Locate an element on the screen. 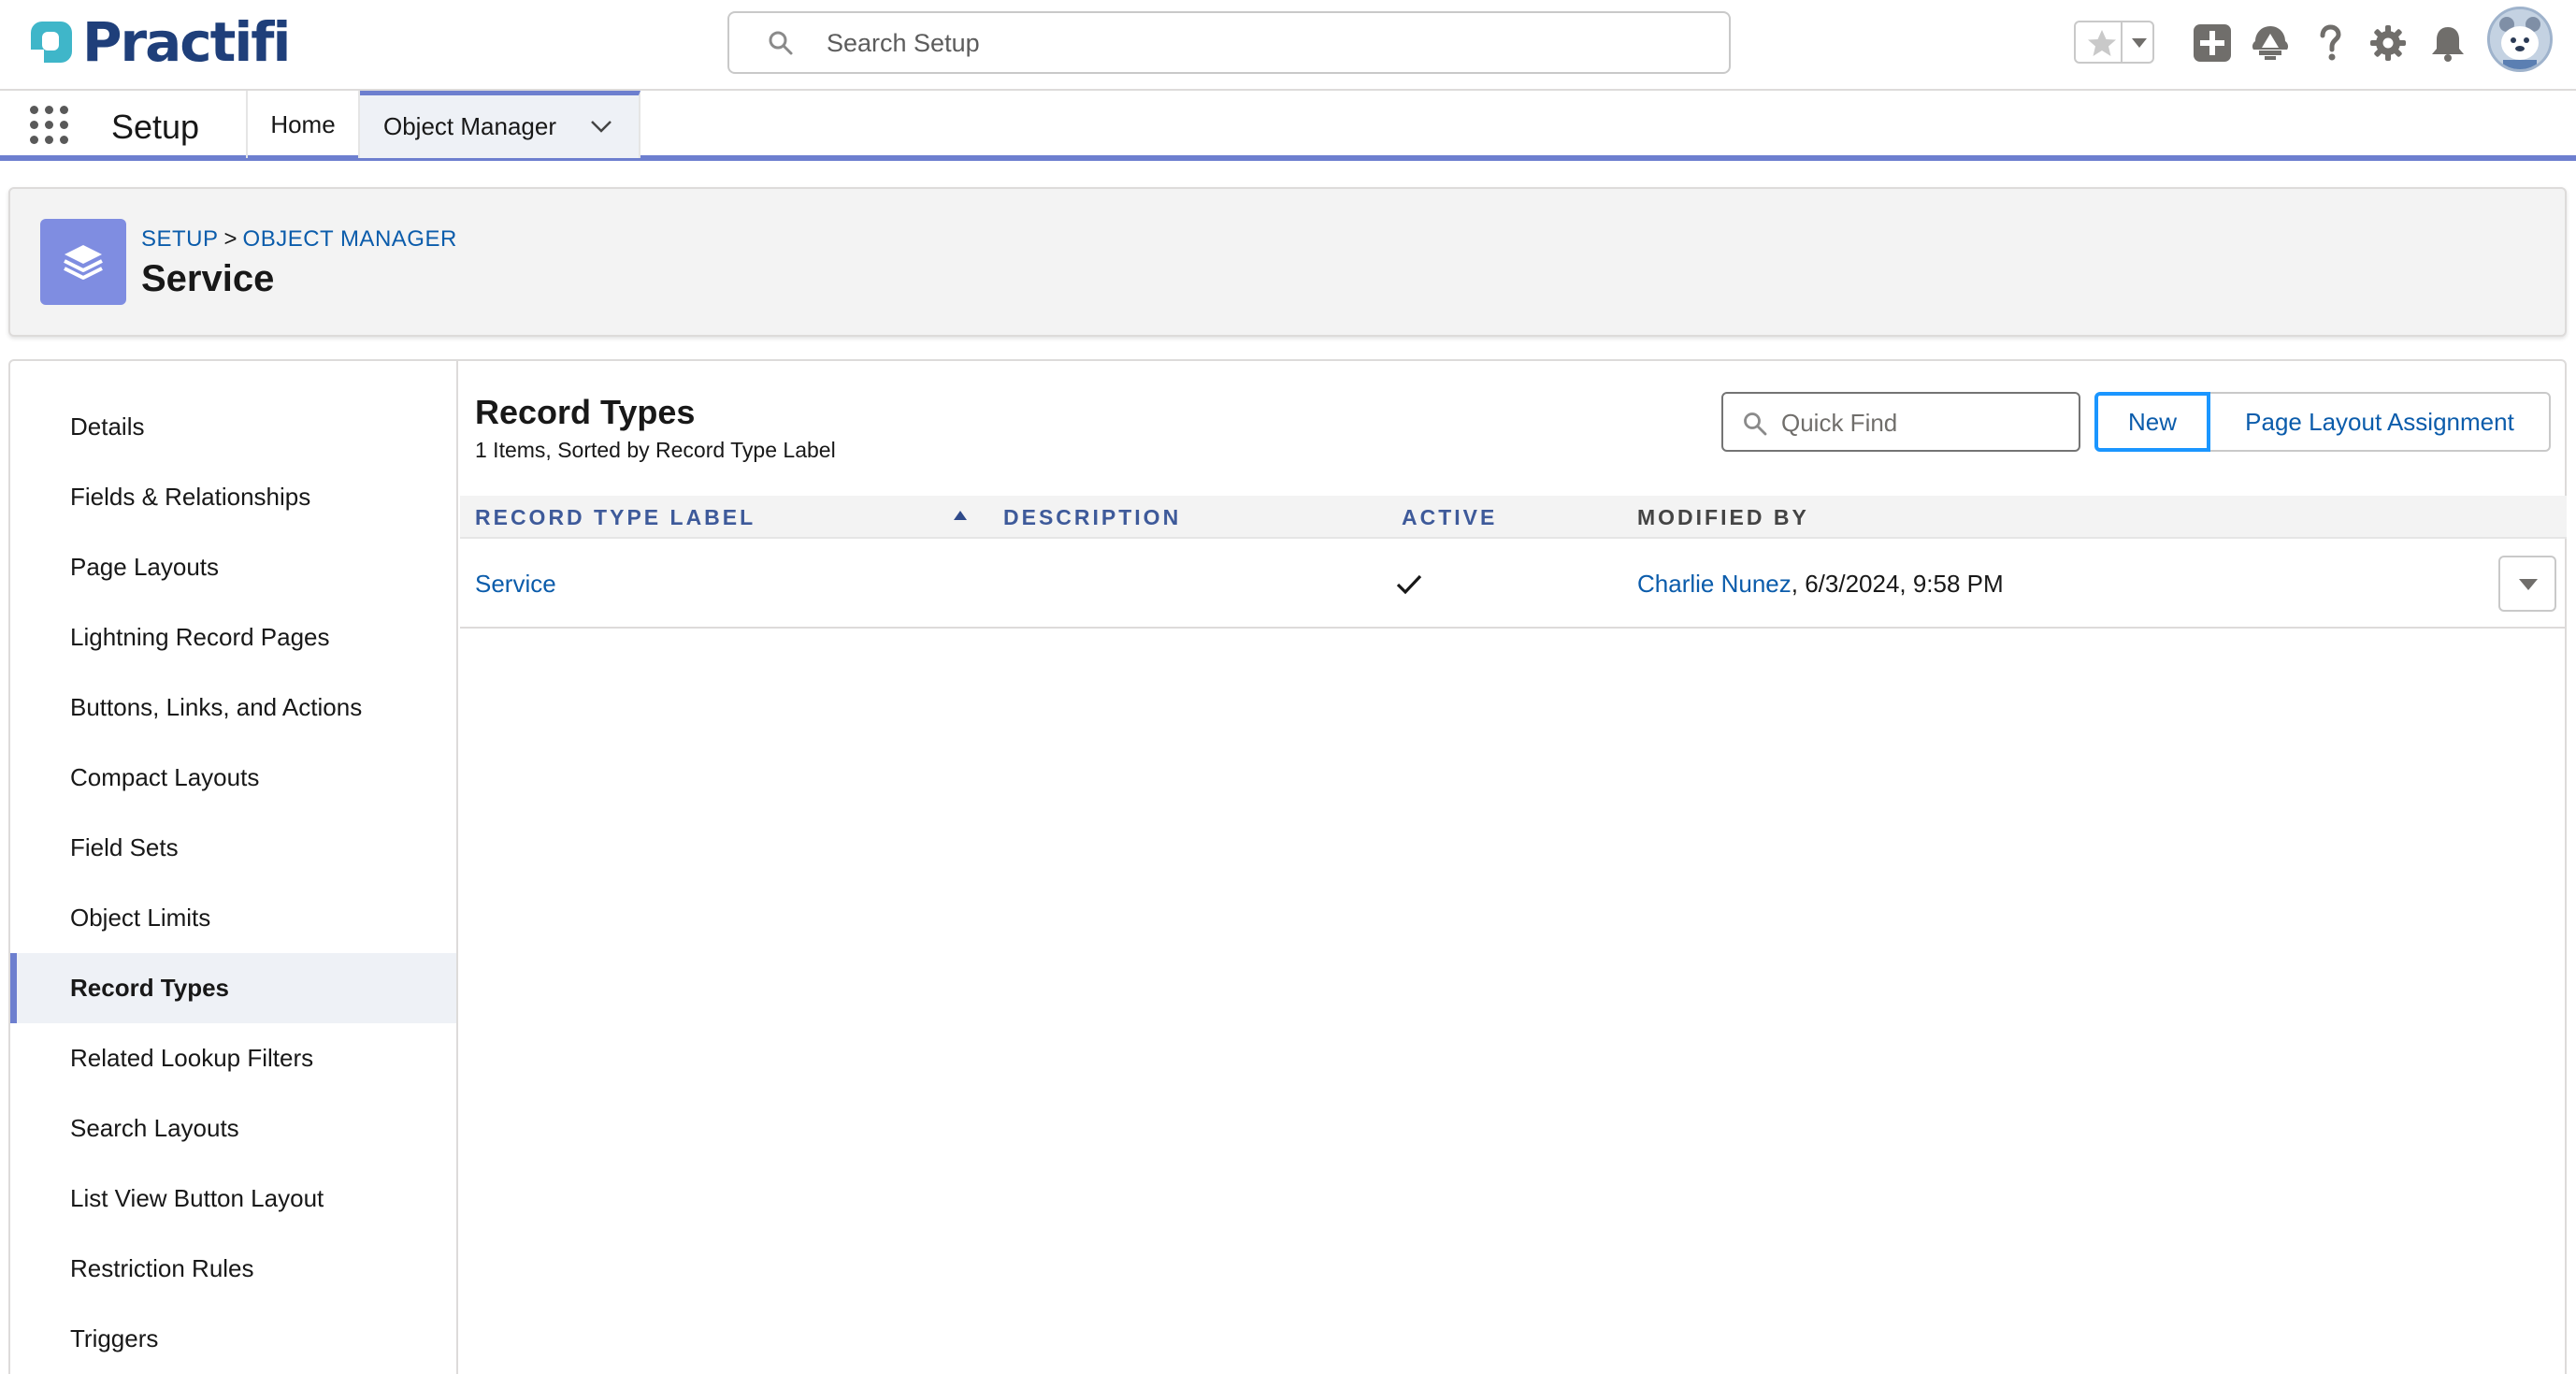 This screenshot has height=1374, width=2576. sidebar-item-restriction-rules: Restriction Rules is located at coordinates (233, 1269).